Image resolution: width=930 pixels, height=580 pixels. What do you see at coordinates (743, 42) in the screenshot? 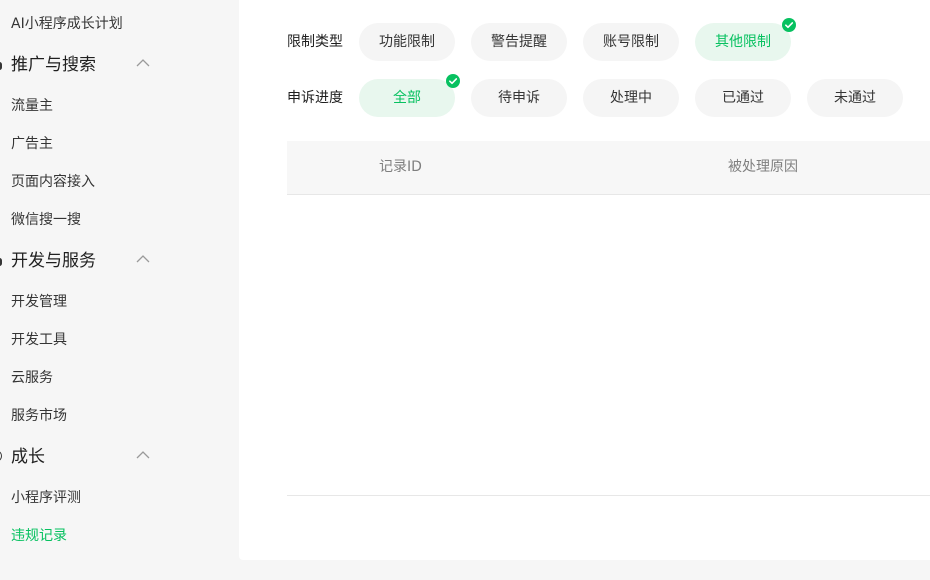
I see `filter-option-label: 其他限制` at bounding box center [743, 42].